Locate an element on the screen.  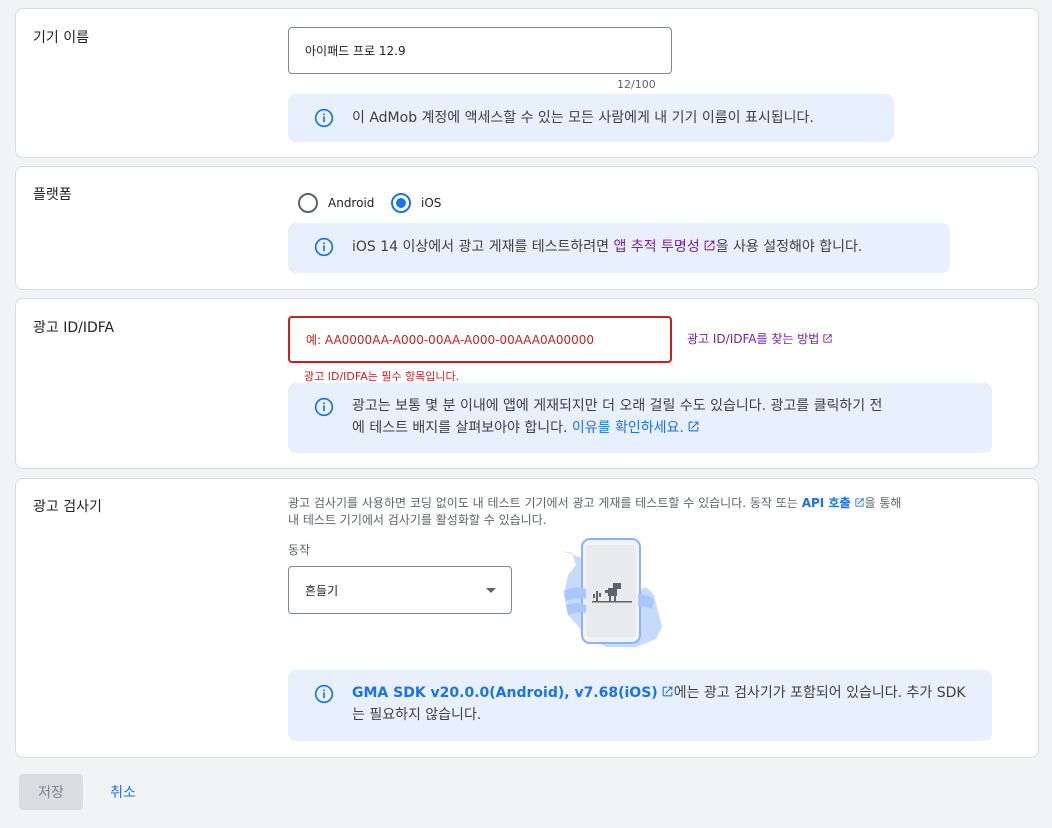
platform-info-suffix: 을 사용 설정해야 합니다. is located at coordinates (789, 247).